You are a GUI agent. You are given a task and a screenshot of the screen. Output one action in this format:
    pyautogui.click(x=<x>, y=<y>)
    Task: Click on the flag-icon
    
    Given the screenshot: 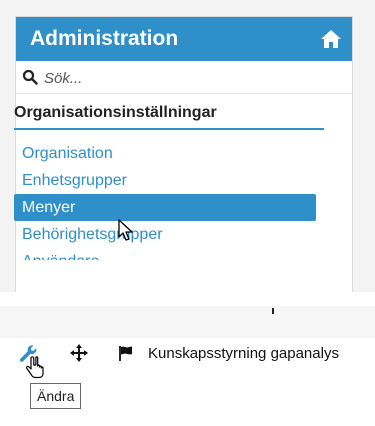 What is the action you would take?
    pyautogui.click(x=126, y=353)
    